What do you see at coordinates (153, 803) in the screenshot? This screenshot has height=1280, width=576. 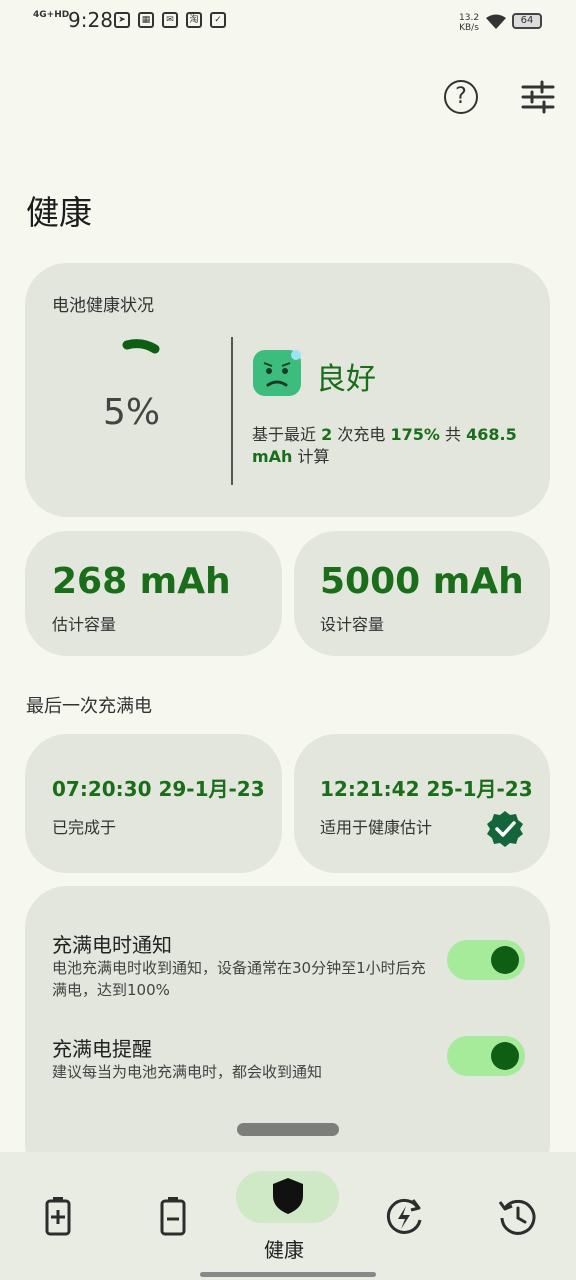 I see `completed-time-card` at bounding box center [153, 803].